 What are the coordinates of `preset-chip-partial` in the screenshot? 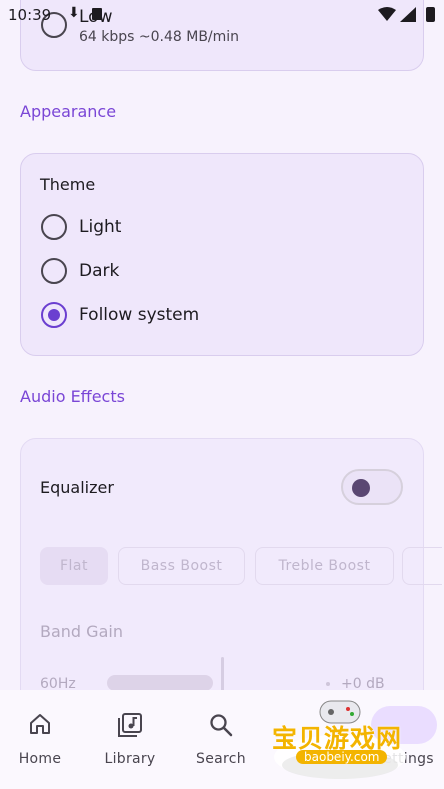 It's located at (422, 566).